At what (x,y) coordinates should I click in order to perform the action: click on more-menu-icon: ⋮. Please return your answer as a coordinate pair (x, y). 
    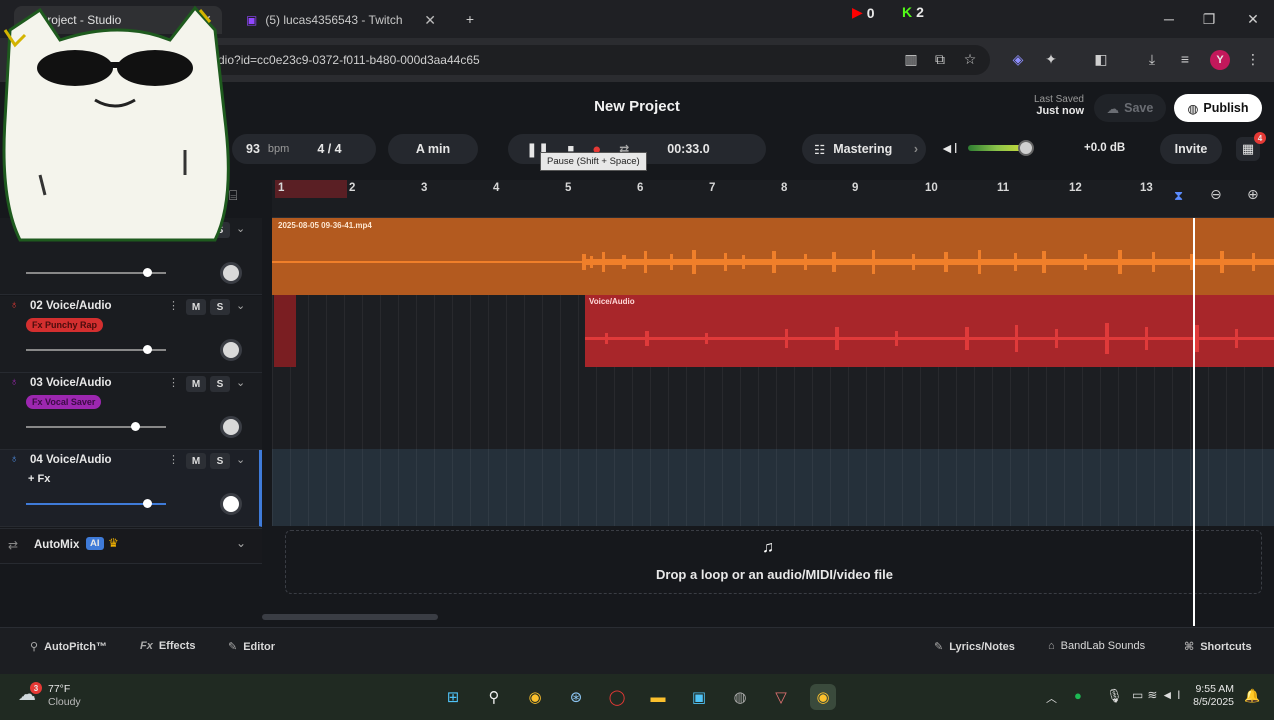
    Looking at the image, I should click on (1253, 59).